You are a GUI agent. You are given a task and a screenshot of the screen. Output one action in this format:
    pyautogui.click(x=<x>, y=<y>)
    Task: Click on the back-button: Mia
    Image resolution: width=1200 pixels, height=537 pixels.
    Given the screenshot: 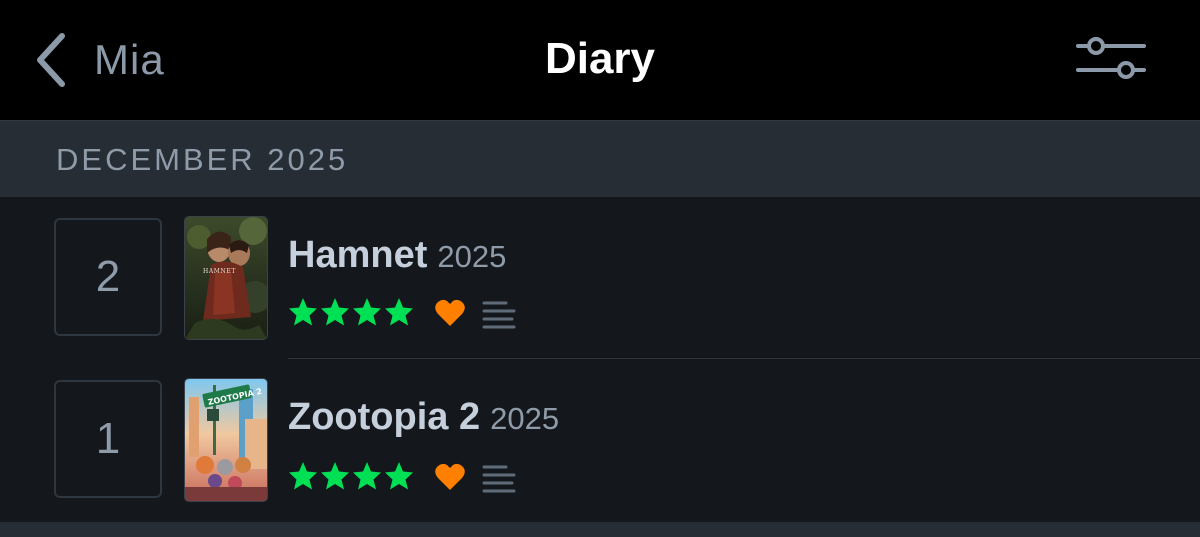 What is the action you would take?
    pyautogui.click(x=99, y=60)
    